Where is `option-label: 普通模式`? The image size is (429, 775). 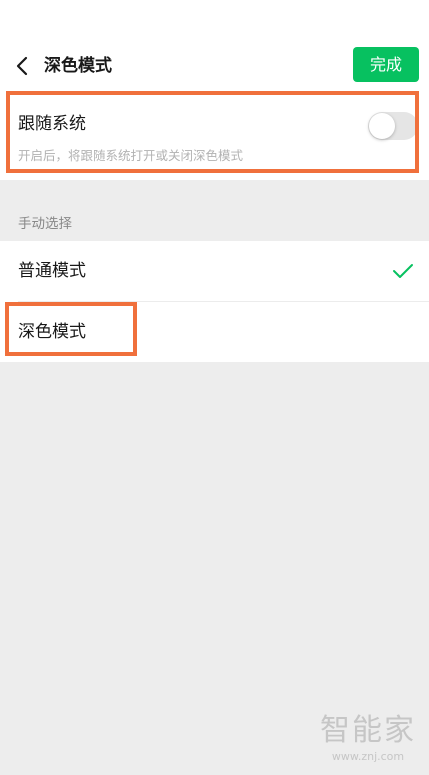
option-label: 普通模式 is located at coordinates (52, 271).